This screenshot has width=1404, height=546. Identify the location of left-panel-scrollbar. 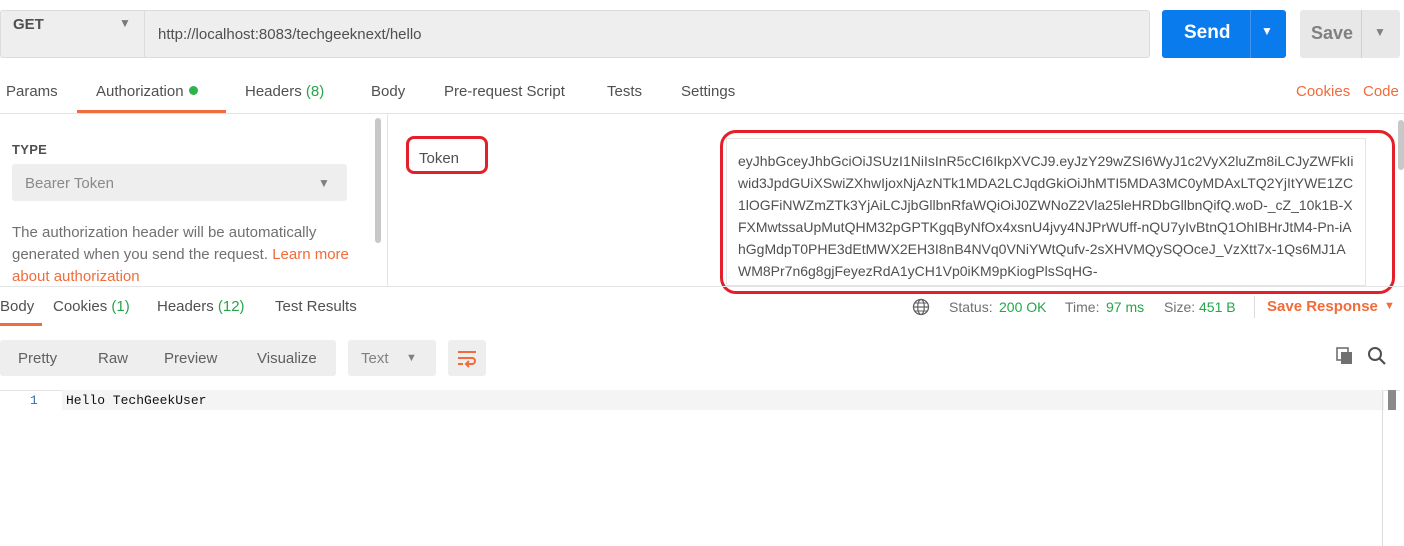
(378, 180).